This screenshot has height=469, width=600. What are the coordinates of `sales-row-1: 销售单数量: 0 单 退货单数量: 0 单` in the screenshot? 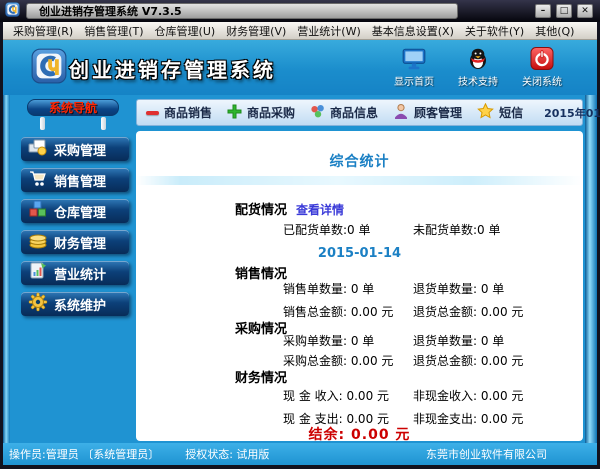 It's located at (433, 288).